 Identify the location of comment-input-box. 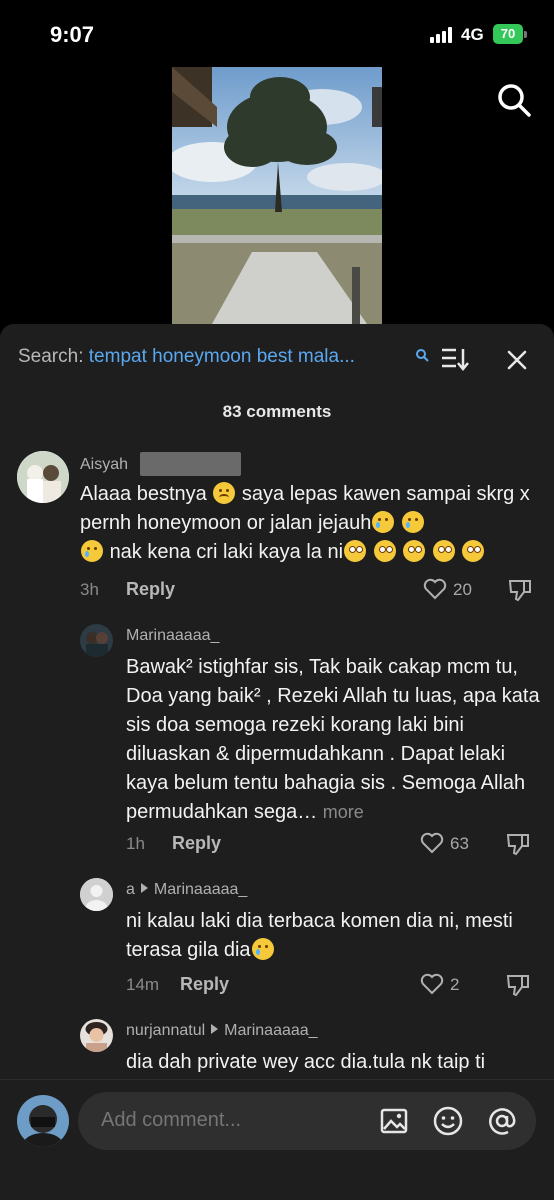
(307, 1121).